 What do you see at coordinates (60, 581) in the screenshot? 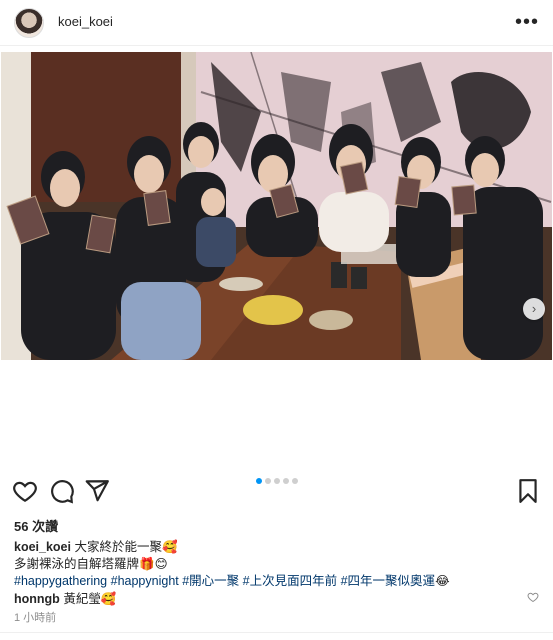
I see `hashtag: #happygathering` at bounding box center [60, 581].